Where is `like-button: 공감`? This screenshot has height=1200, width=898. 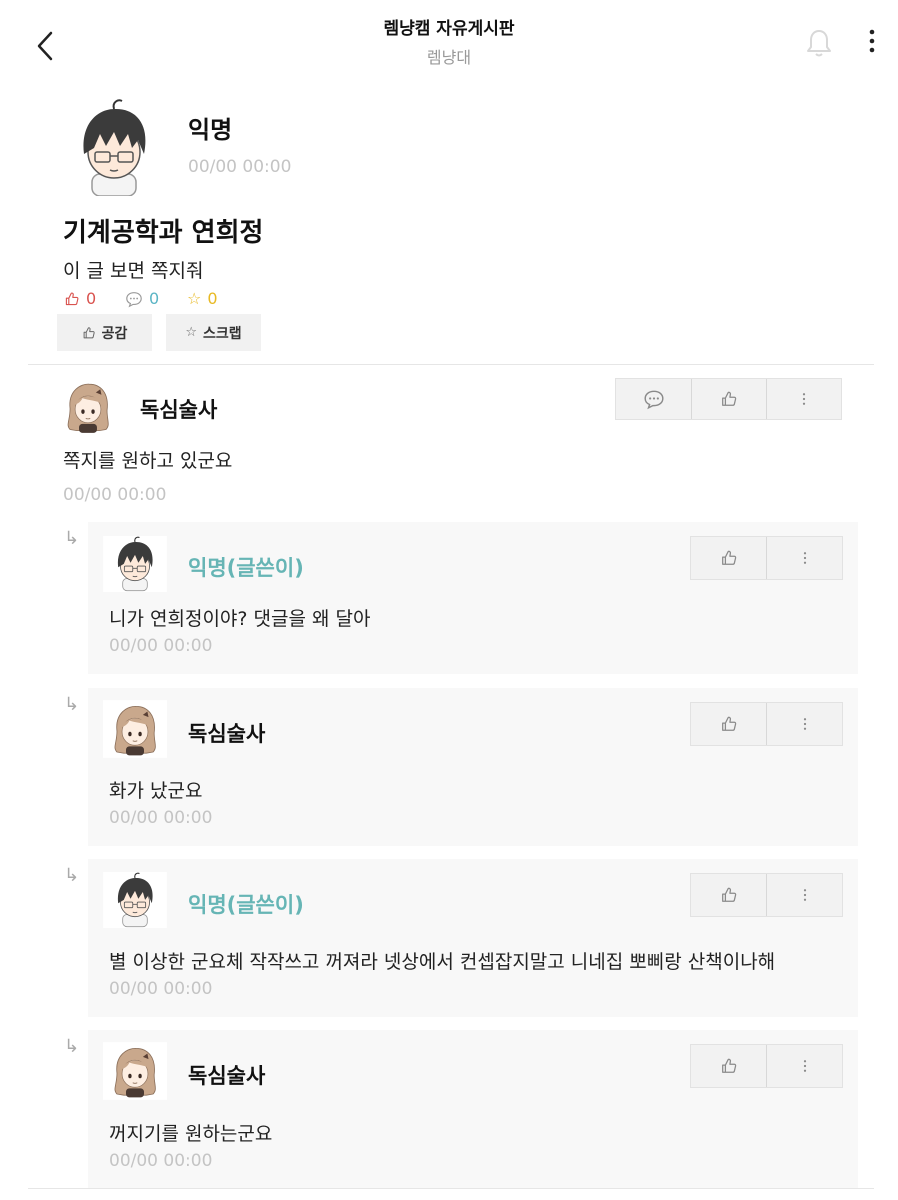
like-button: 공감 is located at coordinates (104, 332).